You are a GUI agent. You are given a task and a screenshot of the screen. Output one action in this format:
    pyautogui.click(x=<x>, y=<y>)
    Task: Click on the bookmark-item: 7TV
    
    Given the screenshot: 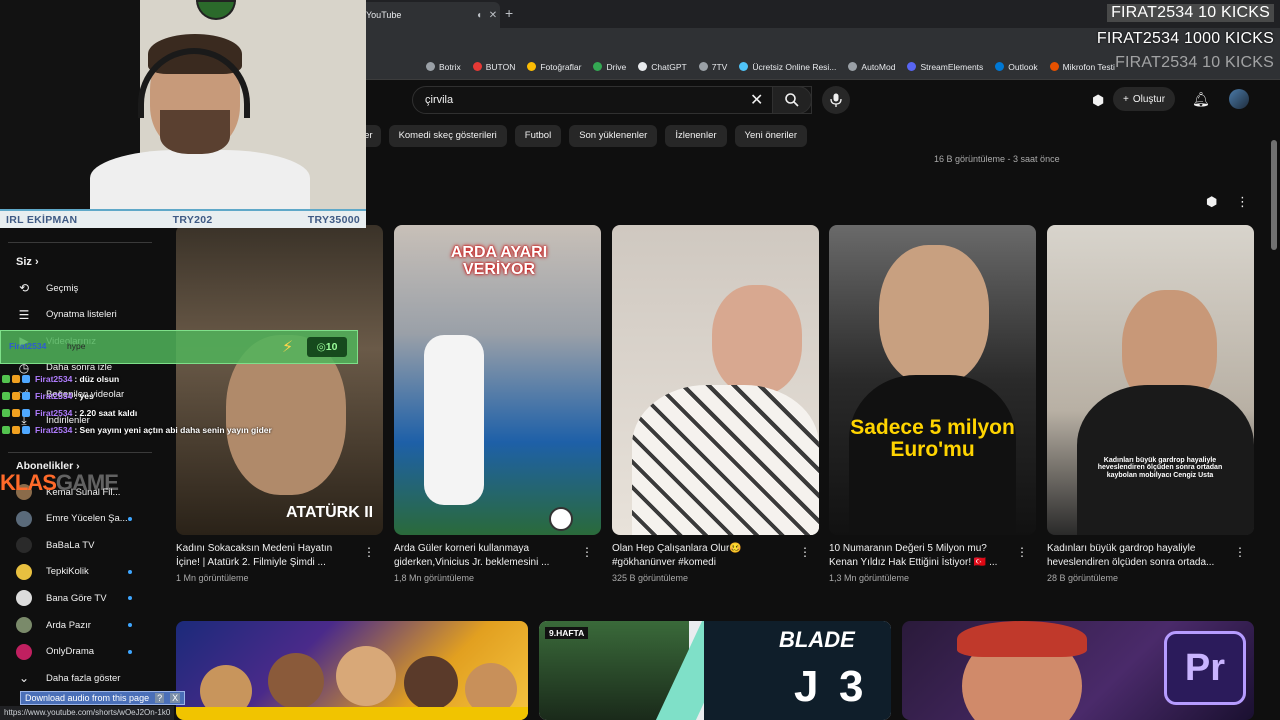 What is the action you would take?
    pyautogui.click(x=713, y=66)
    